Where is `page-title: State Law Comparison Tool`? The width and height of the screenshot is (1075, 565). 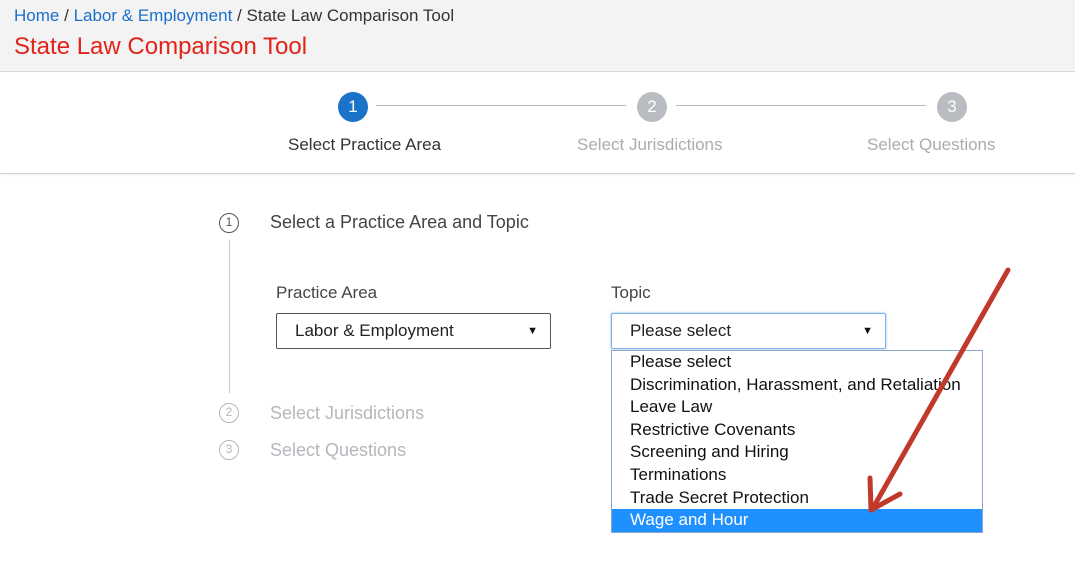
page-title: State Law Comparison Tool is located at coordinates (161, 46).